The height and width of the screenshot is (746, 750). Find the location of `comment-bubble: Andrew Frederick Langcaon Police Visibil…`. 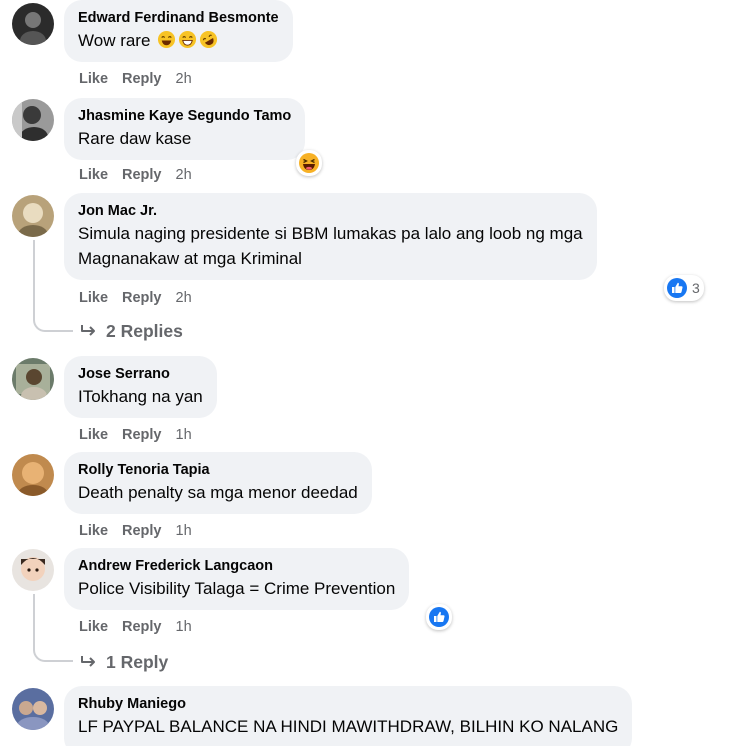

comment-bubble: Andrew Frederick Langcaon Police Visibil… is located at coordinates (237, 579).